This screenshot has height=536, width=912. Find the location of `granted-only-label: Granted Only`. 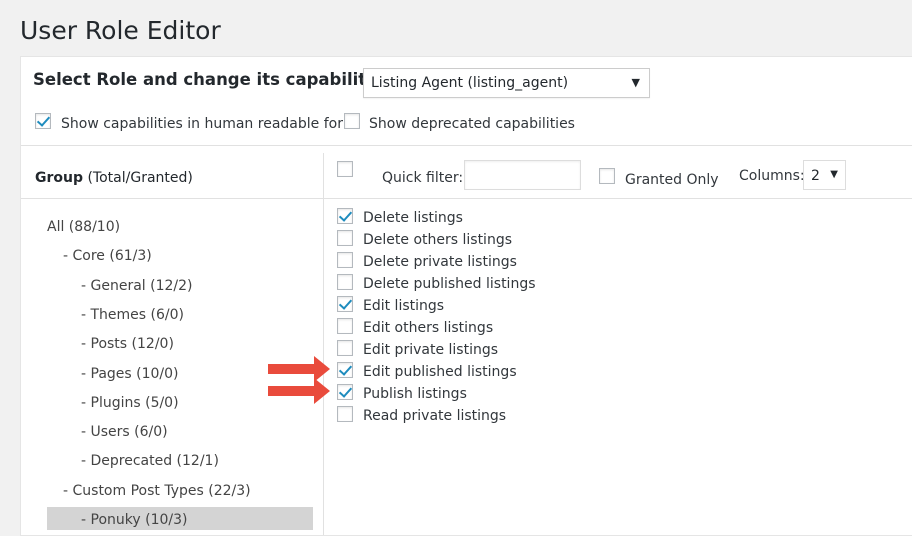

granted-only-label: Granted Only is located at coordinates (672, 180).